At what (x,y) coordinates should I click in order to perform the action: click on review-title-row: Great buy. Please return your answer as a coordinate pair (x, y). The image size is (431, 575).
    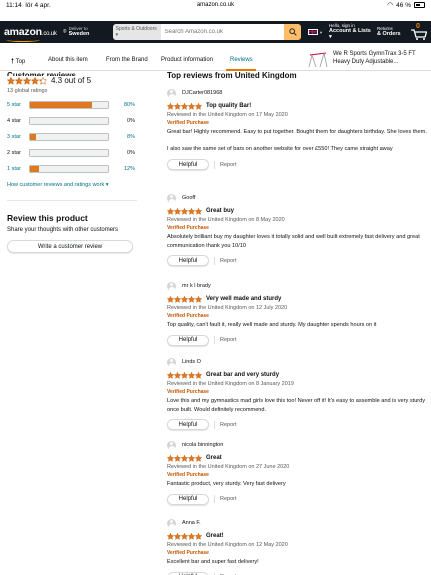
    Looking at the image, I should click on (298, 211).